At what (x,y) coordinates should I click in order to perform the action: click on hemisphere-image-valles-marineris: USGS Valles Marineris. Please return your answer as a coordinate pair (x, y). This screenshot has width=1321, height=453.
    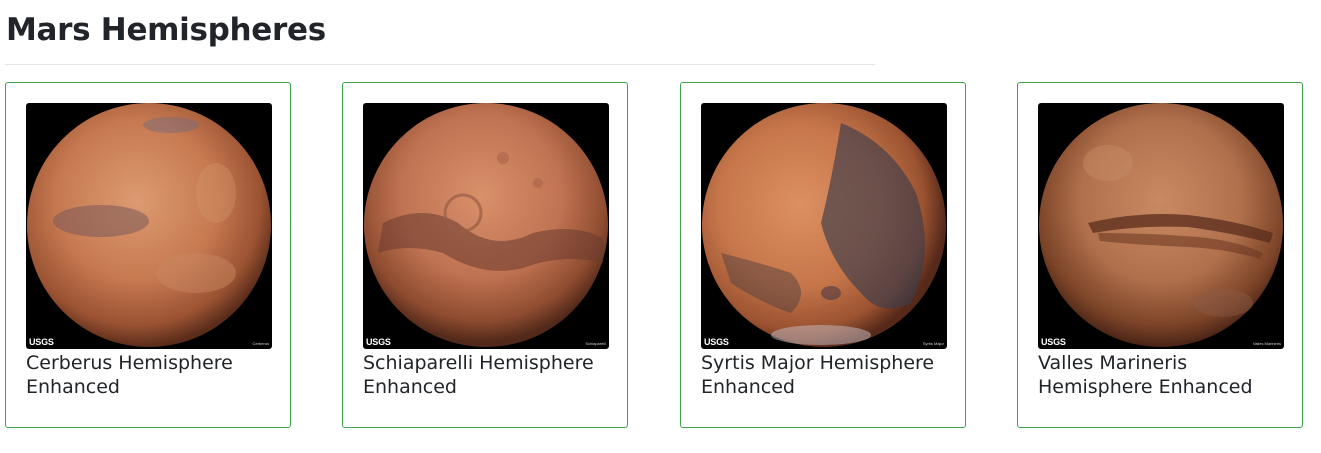
    Looking at the image, I should click on (1161, 226).